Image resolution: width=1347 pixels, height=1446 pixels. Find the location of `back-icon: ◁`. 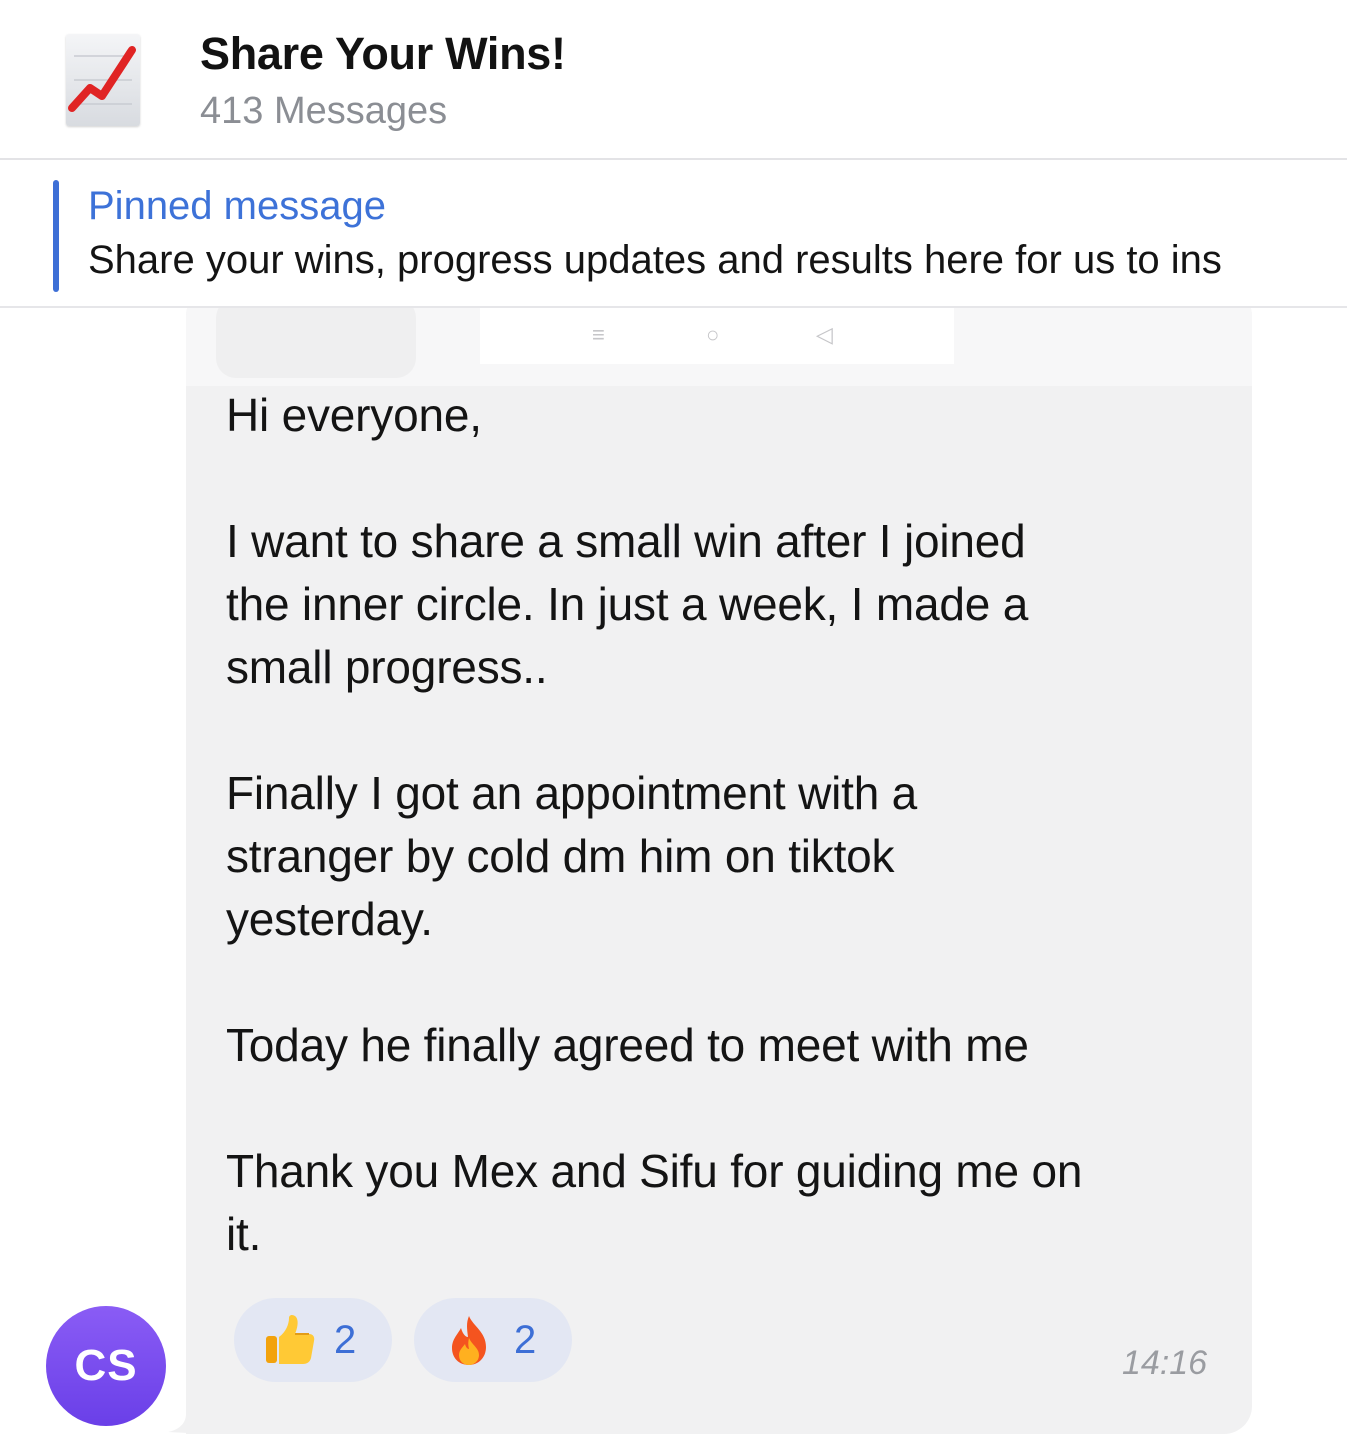

back-icon: ◁ is located at coordinates (824, 334).